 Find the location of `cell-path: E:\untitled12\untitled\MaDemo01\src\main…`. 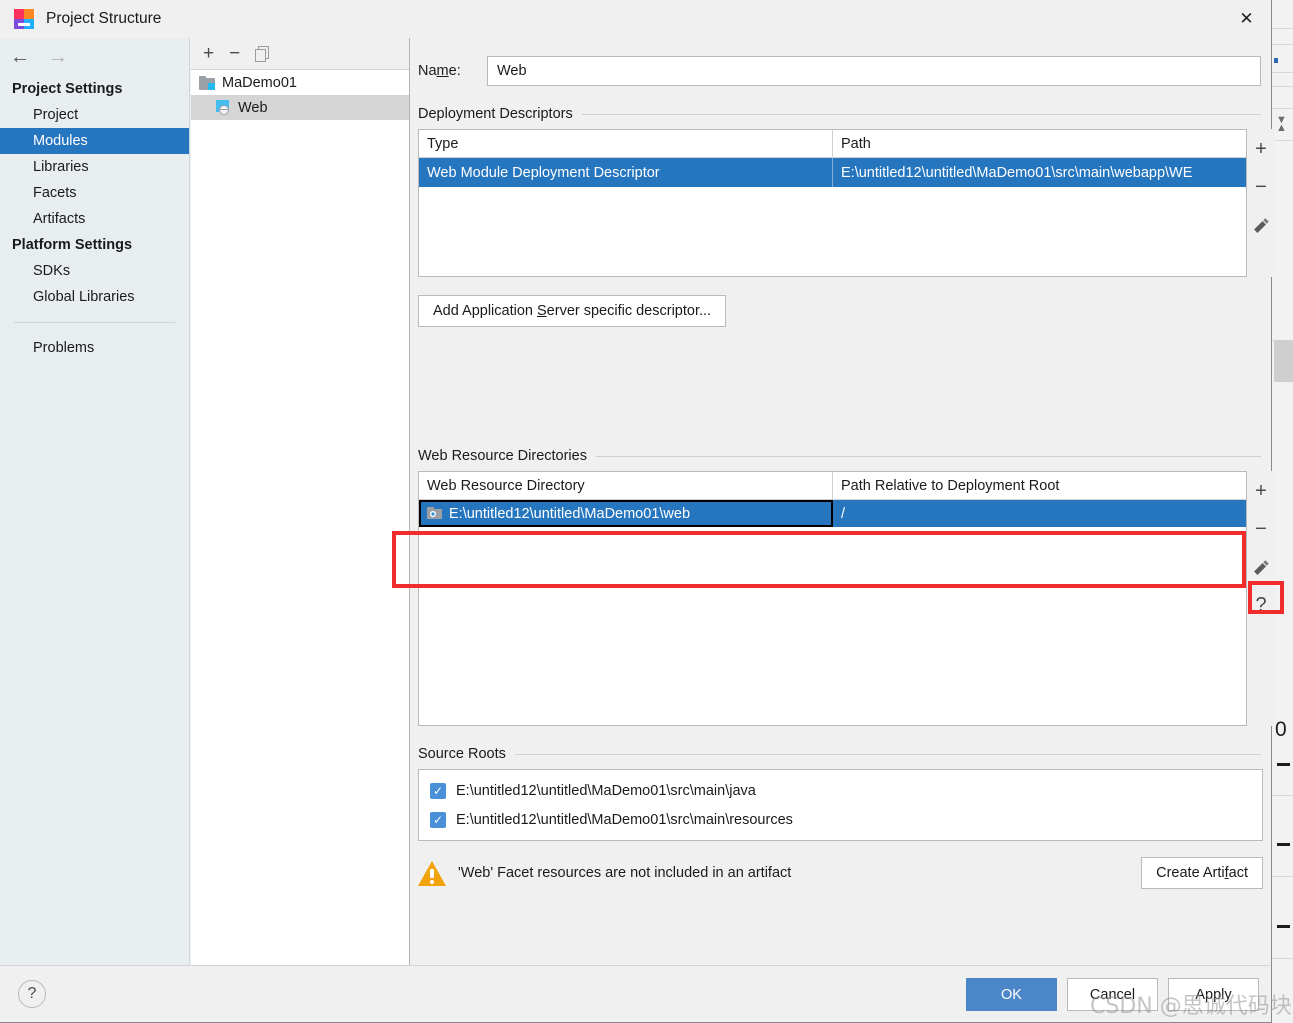

cell-path: E:\untitled12\untitled\MaDemo01\src\main… is located at coordinates (1017, 172).